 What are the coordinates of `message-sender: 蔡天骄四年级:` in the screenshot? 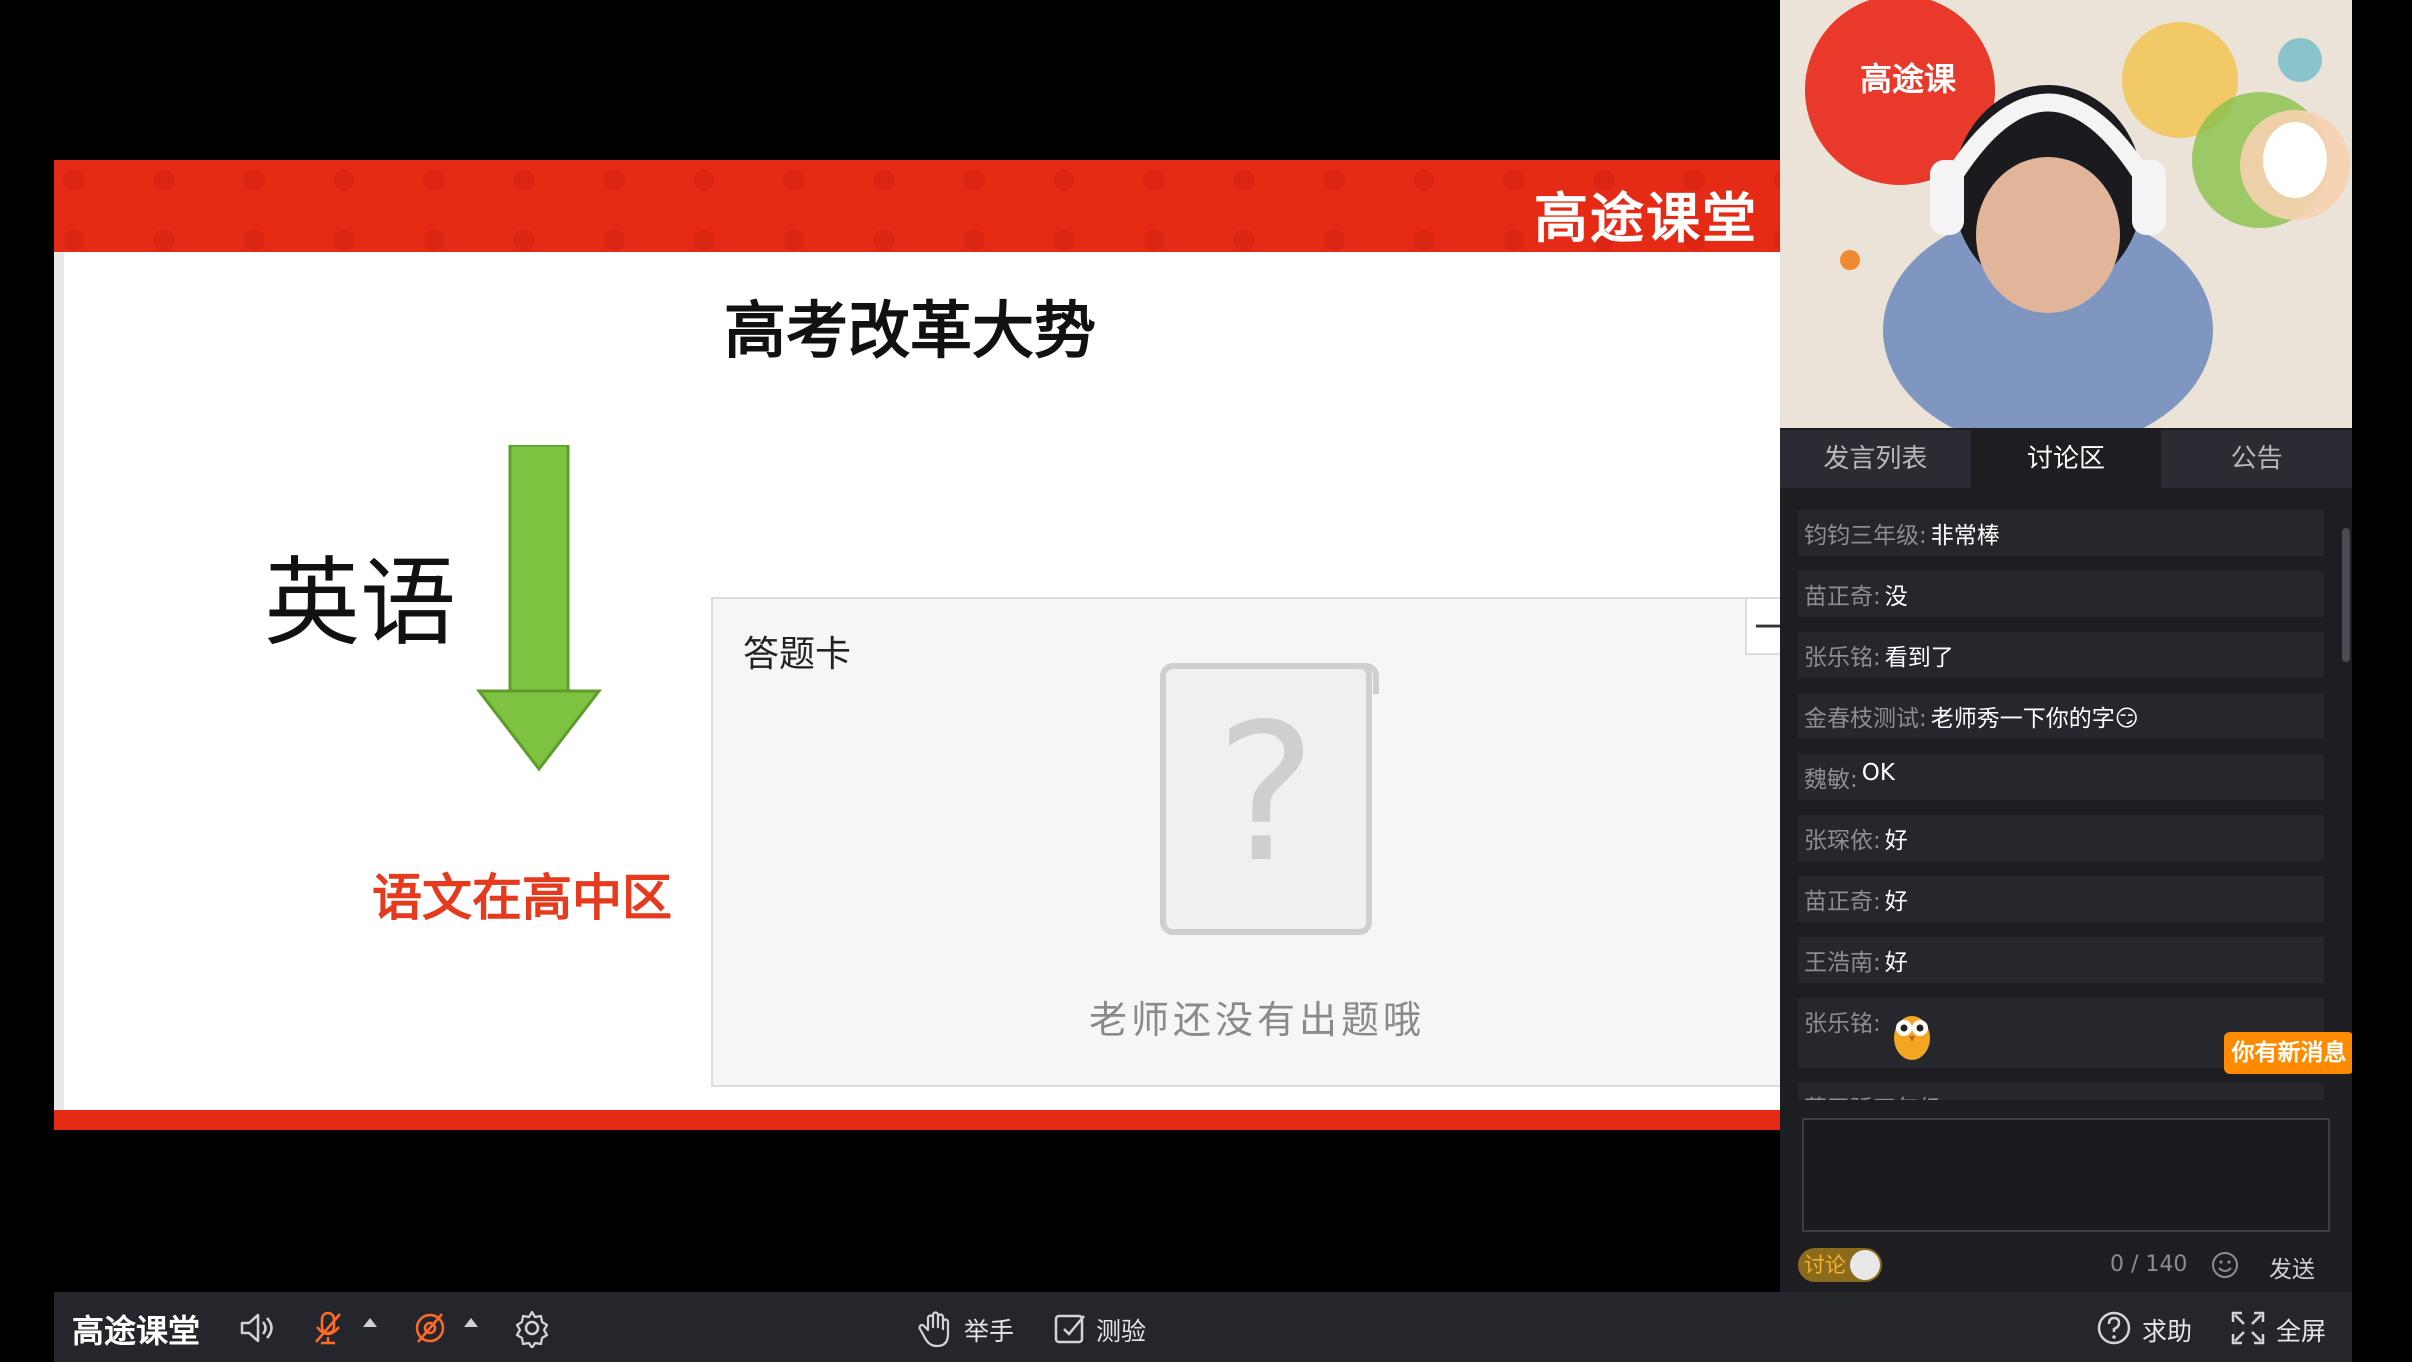 It's located at (1877, 1094).